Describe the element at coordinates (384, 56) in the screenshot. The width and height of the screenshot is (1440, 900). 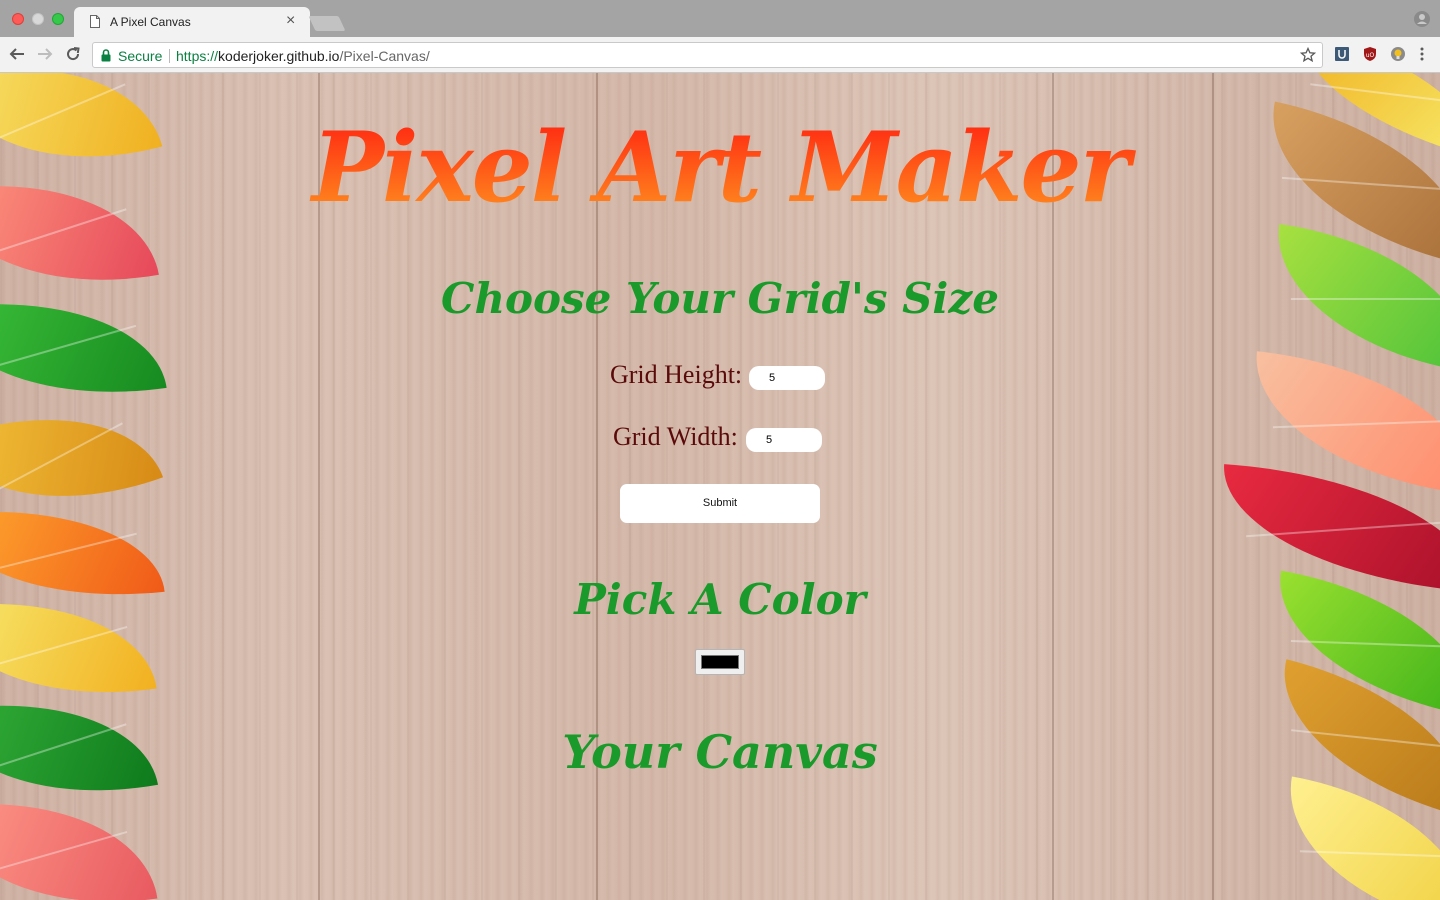
I see `url-path: /Pixel-Canvas/` at that location.